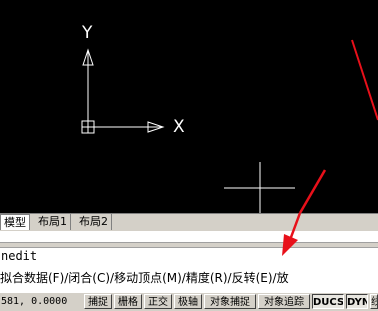  What do you see at coordinates (284, 301) in the screenshot?
I see `otrack-button: 对象追踪` at bounding box center [284, 301].